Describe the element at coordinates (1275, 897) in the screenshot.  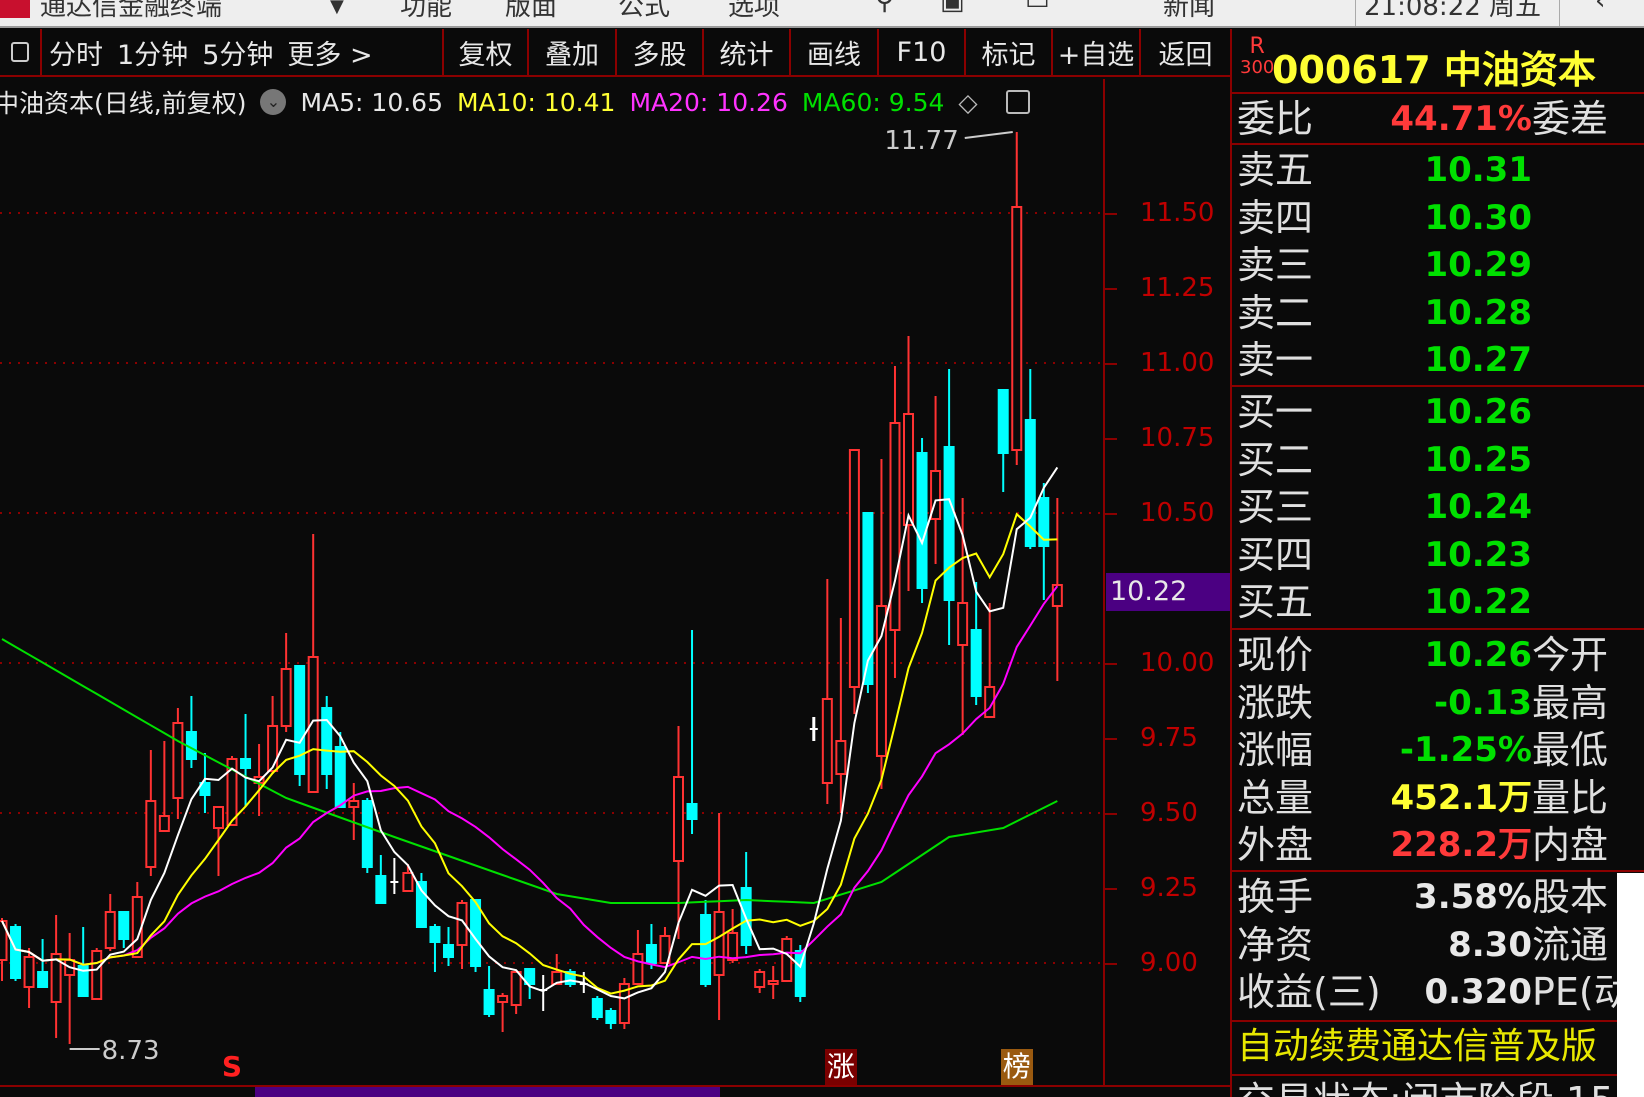
I see `row-label: 换手` at that location.